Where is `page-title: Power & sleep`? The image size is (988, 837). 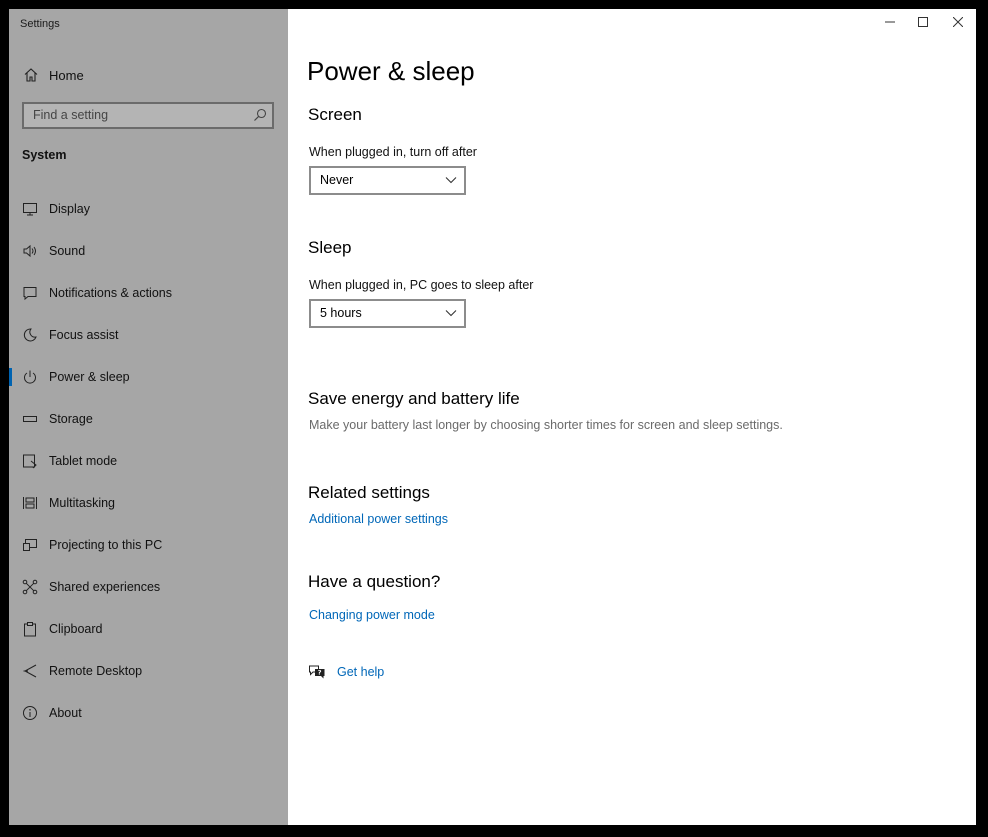 page-title: Power & sleep is located at coordinates (391, 71).